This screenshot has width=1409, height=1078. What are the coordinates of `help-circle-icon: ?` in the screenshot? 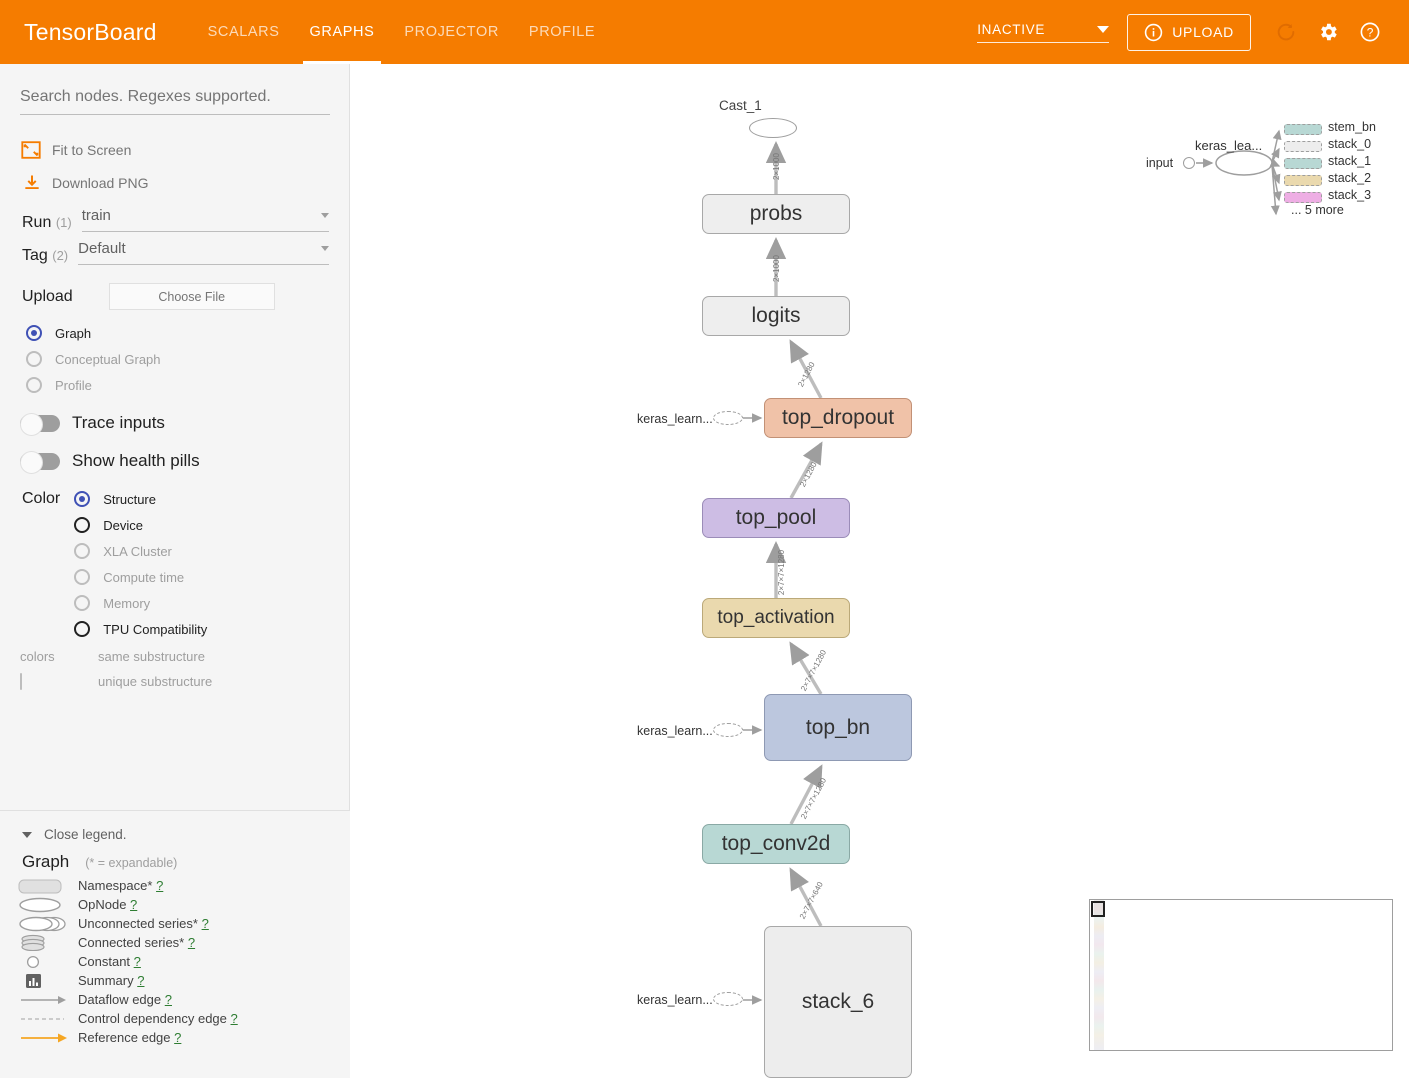 It's located at (1370, 32).